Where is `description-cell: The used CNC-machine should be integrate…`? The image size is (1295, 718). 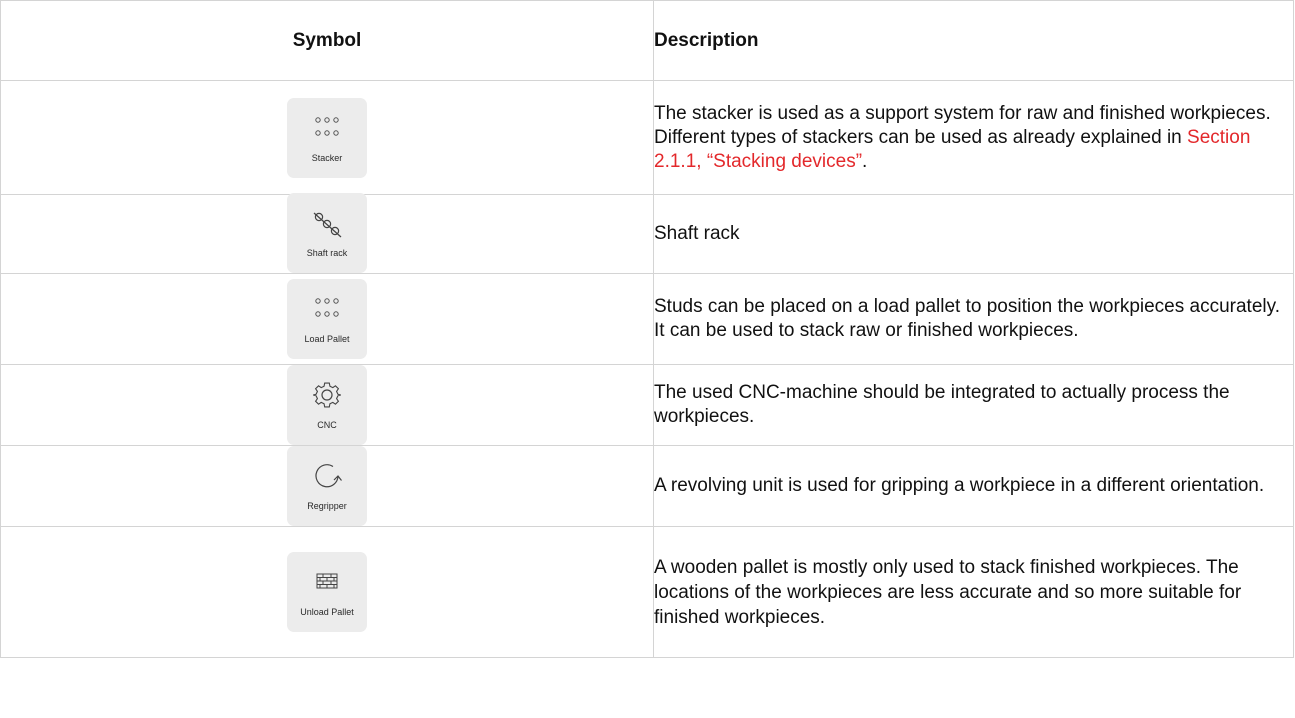
description-cell: The used CNC-machine should be integrate… is located at coordinates (973, 405).